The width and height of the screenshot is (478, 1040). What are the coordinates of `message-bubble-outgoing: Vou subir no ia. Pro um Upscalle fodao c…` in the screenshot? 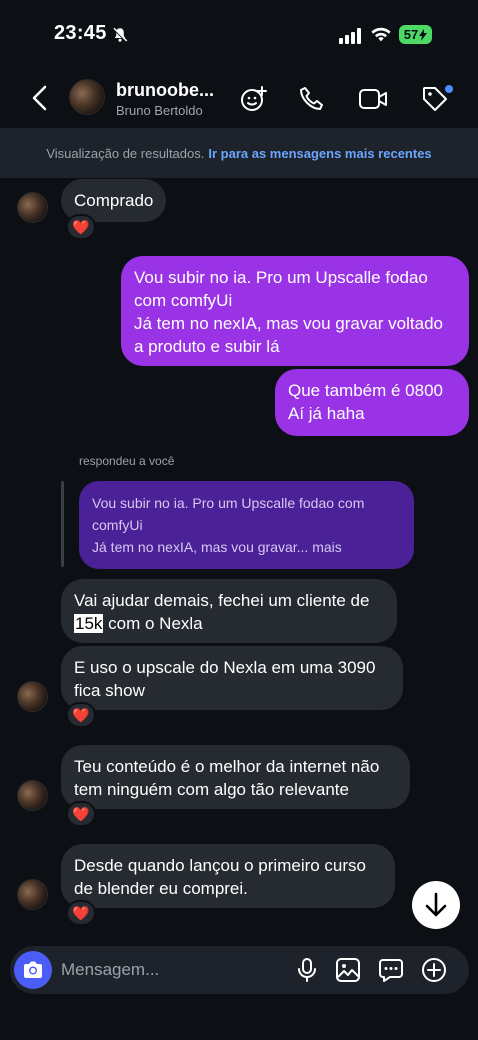 It's located at (295, 311).